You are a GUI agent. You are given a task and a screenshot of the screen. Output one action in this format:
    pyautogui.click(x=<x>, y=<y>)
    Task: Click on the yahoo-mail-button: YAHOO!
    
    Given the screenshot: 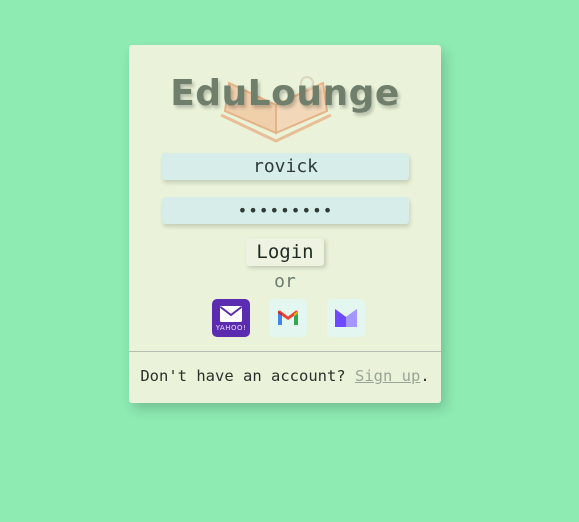 What is the action you would take?
    pyautogui.click(x=231, y=318)
    